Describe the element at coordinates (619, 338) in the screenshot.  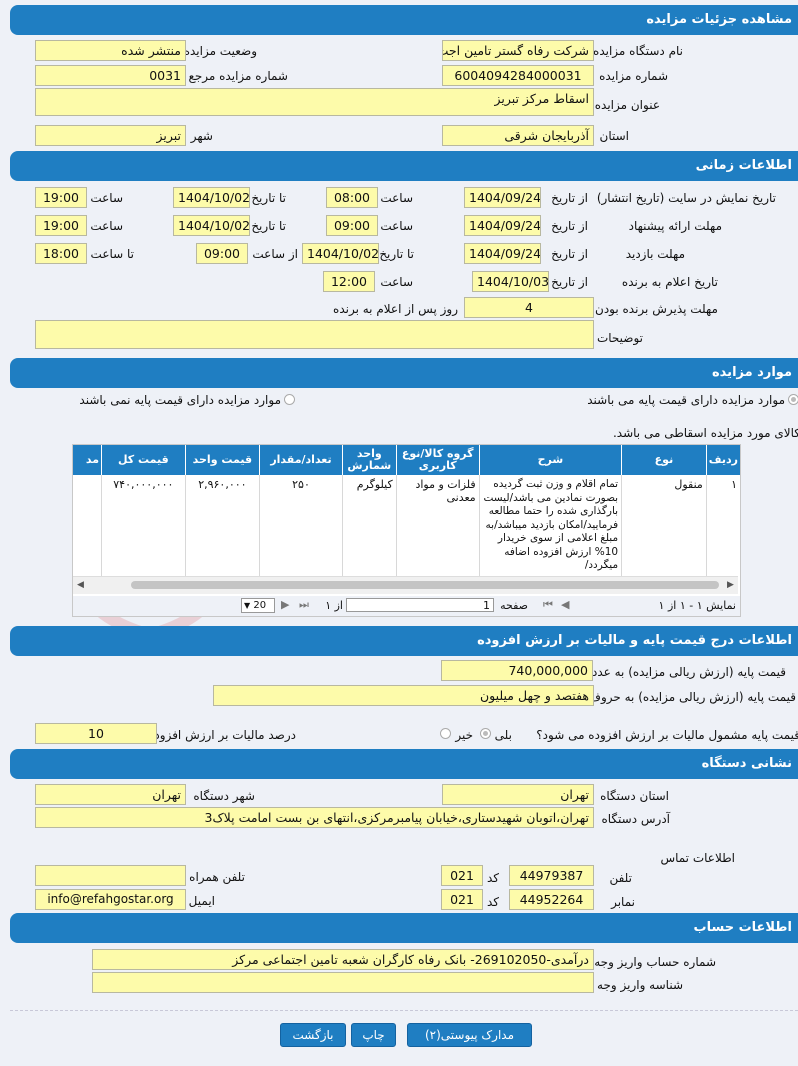
I see `notes-label: توضیحات` at that location.